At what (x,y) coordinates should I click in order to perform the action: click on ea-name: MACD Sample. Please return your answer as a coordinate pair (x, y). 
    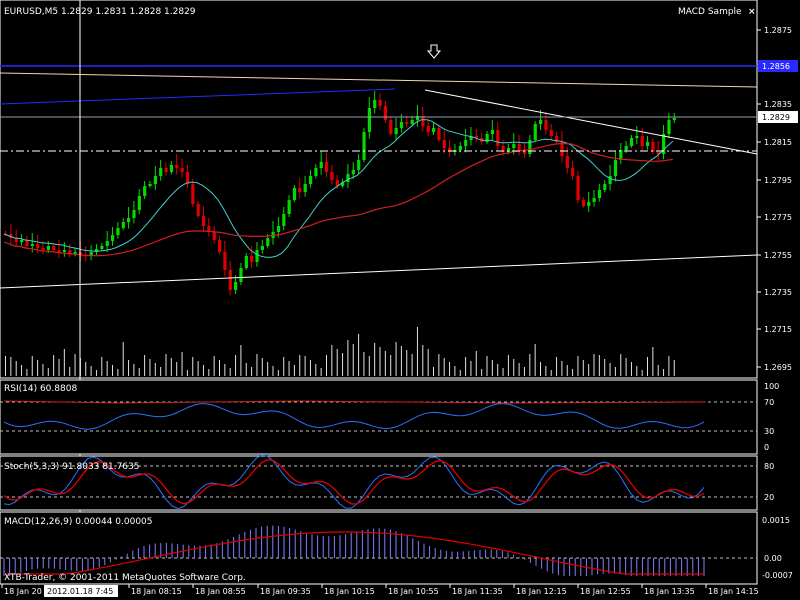
    Looking at the image, I should click on (710, 12).